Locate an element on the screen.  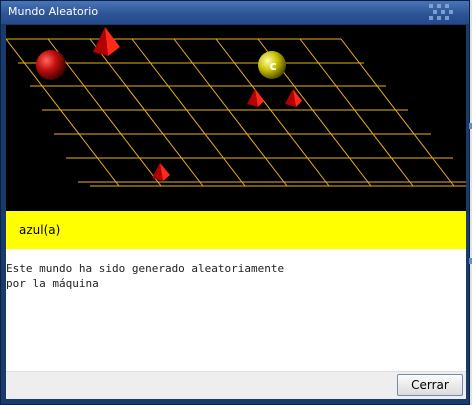
close-button: Cerrar is located at coordinates (430, 385).